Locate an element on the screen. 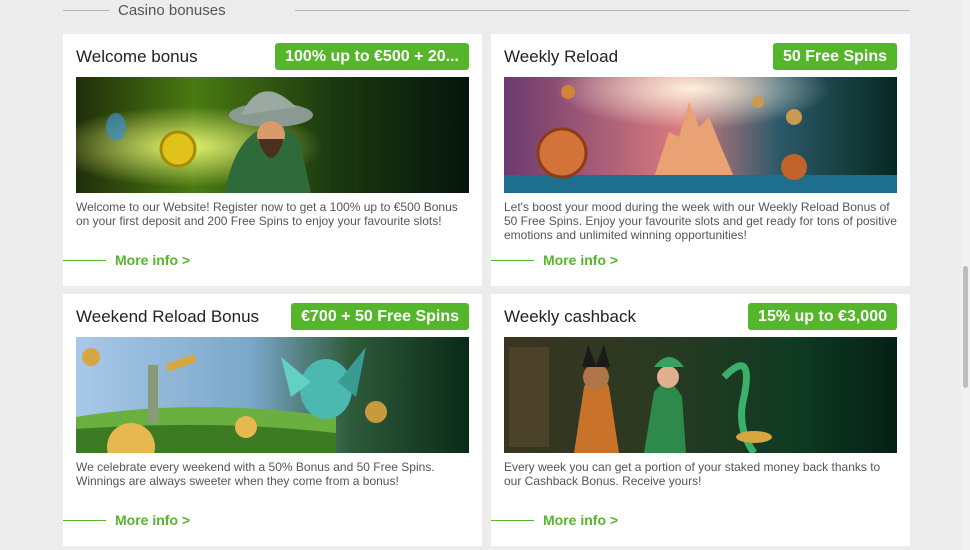 The image size is (970, 550). card-title: Welcome bonus is located at coordinates (137, 56).